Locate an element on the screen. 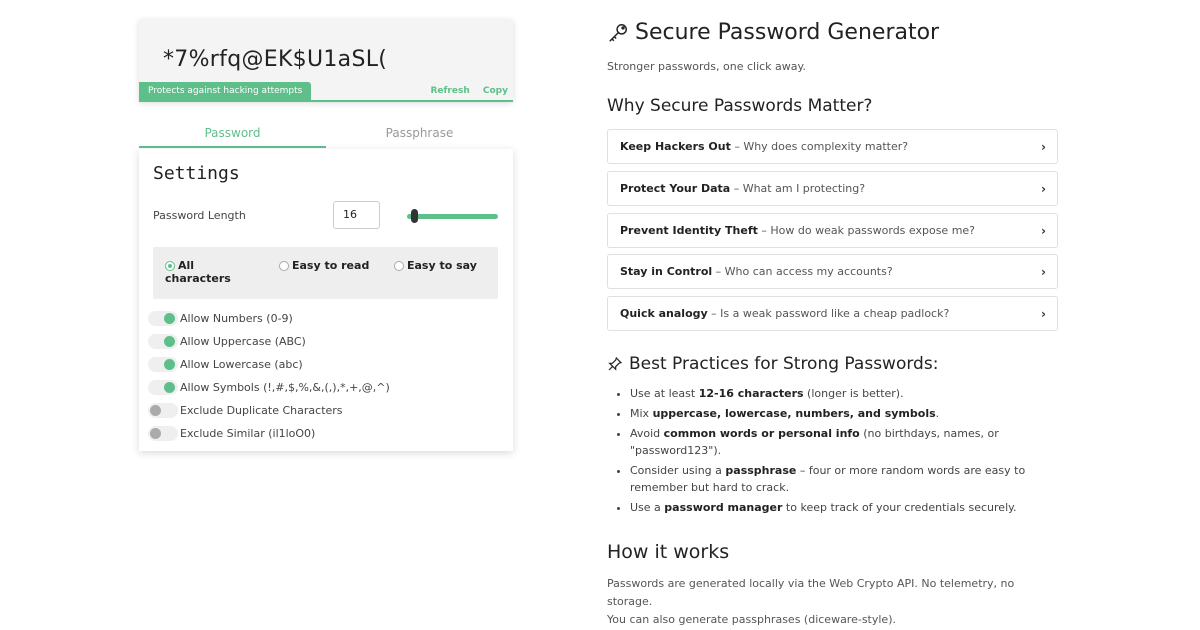 The image size is (1200, 630). radio-checked-icon is located at coordinates (170, 266).